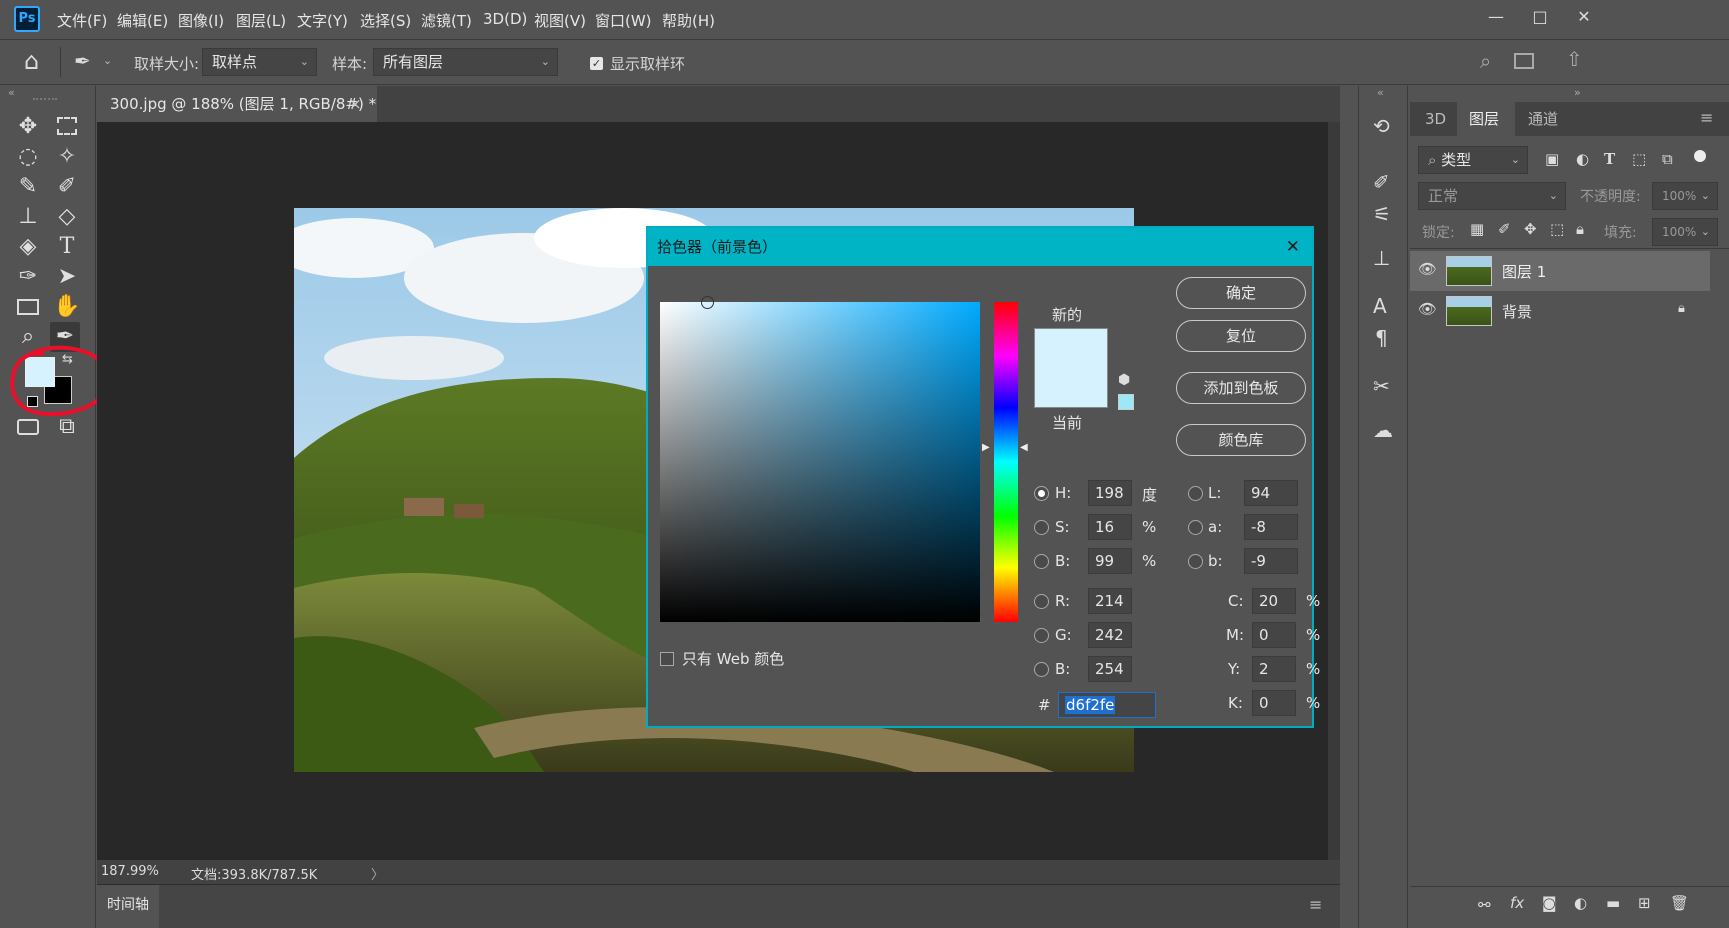  I want to click on r-radio, so click(1041, 601).